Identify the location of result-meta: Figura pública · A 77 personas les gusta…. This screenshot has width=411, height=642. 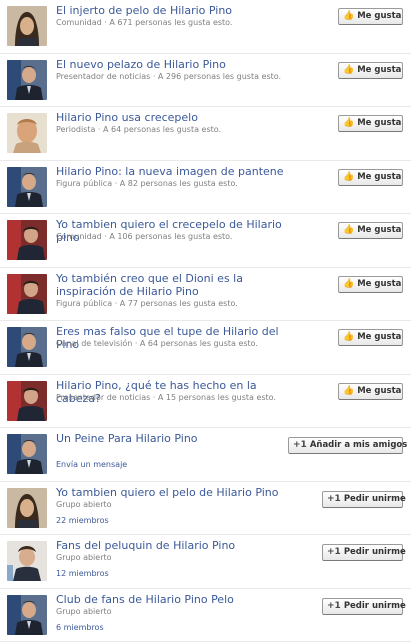
(147, 304).